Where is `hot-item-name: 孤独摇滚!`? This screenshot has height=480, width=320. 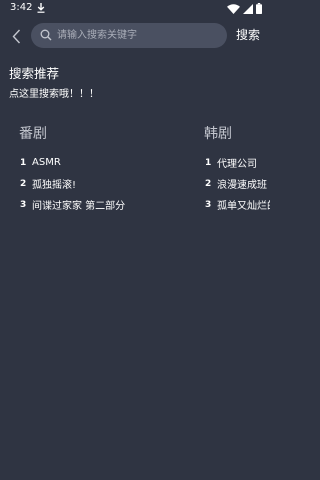
hot-item-name: 孤独摇滚! is located at coordinates (54, 185).